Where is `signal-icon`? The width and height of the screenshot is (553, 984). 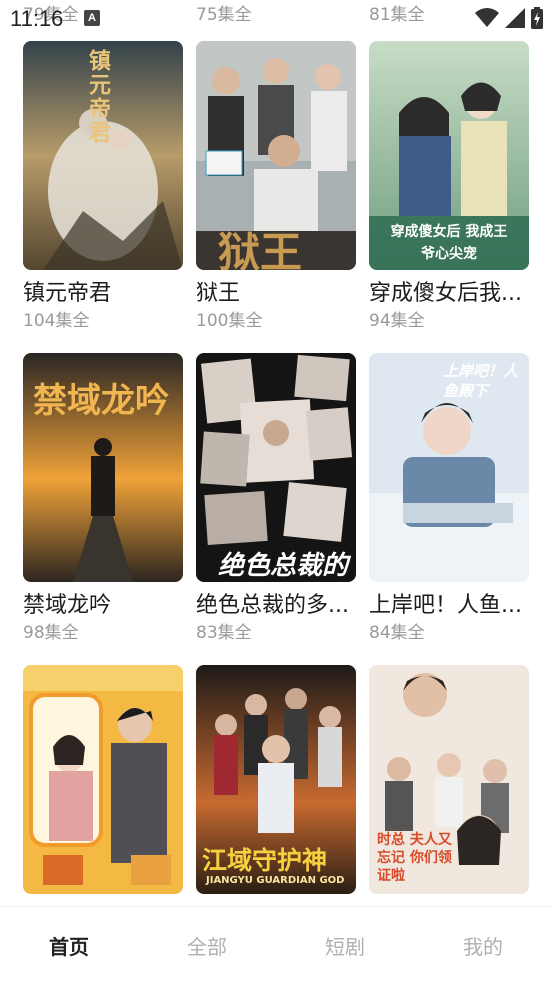 signal-icon is located at coordinates (515, 18).